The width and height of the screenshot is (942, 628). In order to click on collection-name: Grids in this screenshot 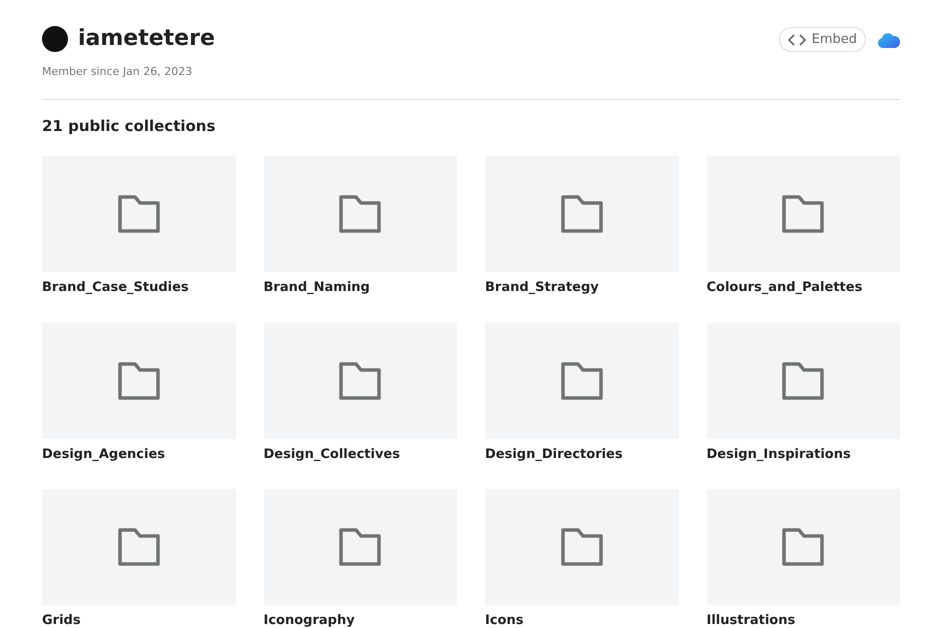, I will do `click(139, 619)`.